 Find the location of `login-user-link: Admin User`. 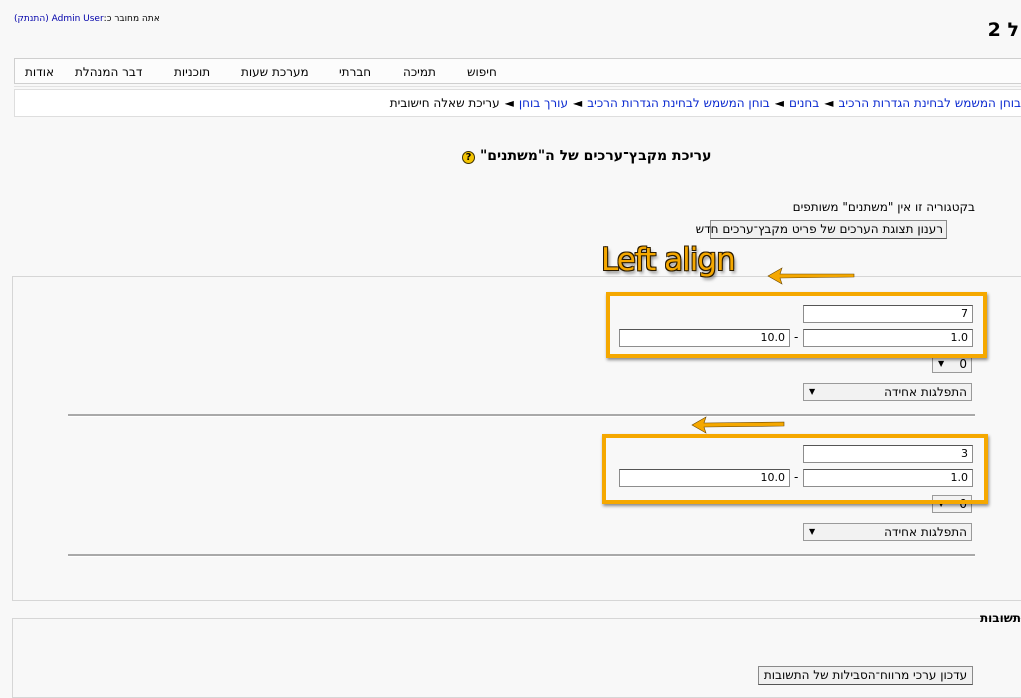

login-user-link: Admin User is located at coordinates (78, 19).